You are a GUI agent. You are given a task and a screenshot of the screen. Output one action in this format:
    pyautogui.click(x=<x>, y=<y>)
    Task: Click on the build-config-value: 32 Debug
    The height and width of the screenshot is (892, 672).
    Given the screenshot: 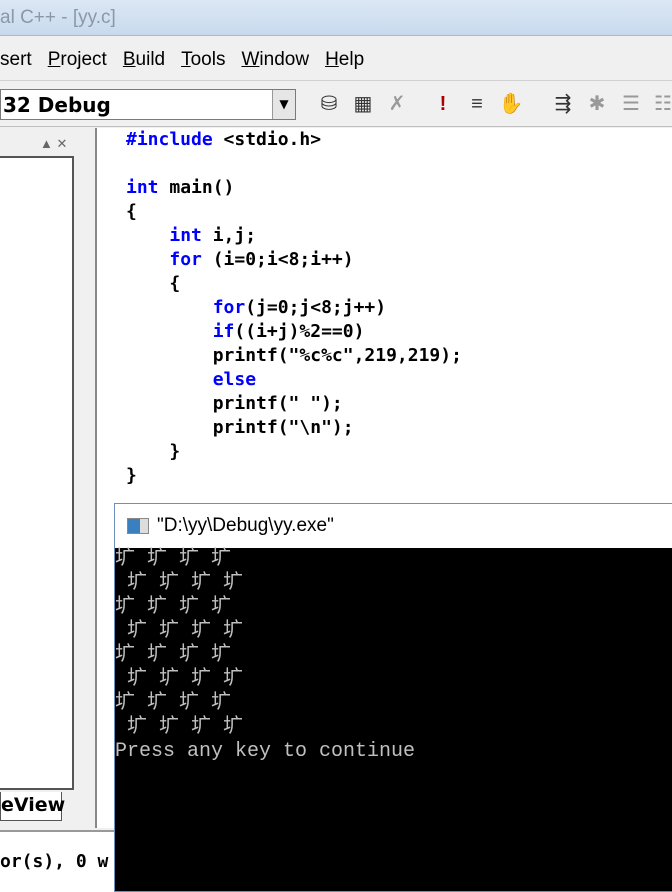 What is the action you would take?
    pyautogui.click(x=57, y=105)
    